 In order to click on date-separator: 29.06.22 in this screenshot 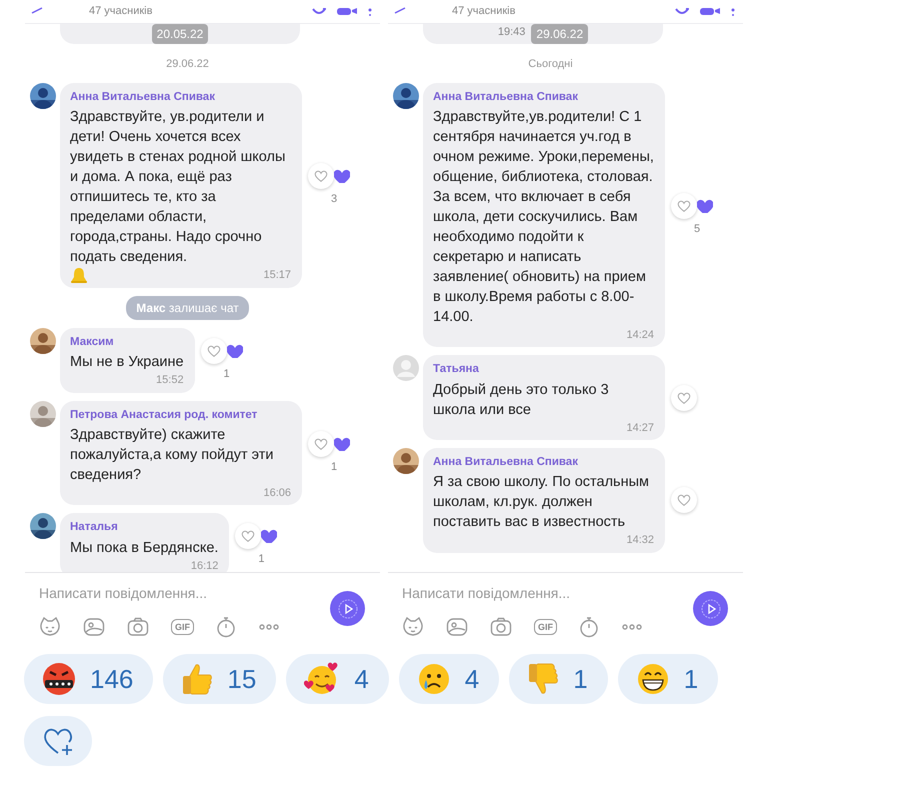, I will do `click(187, 64)`.